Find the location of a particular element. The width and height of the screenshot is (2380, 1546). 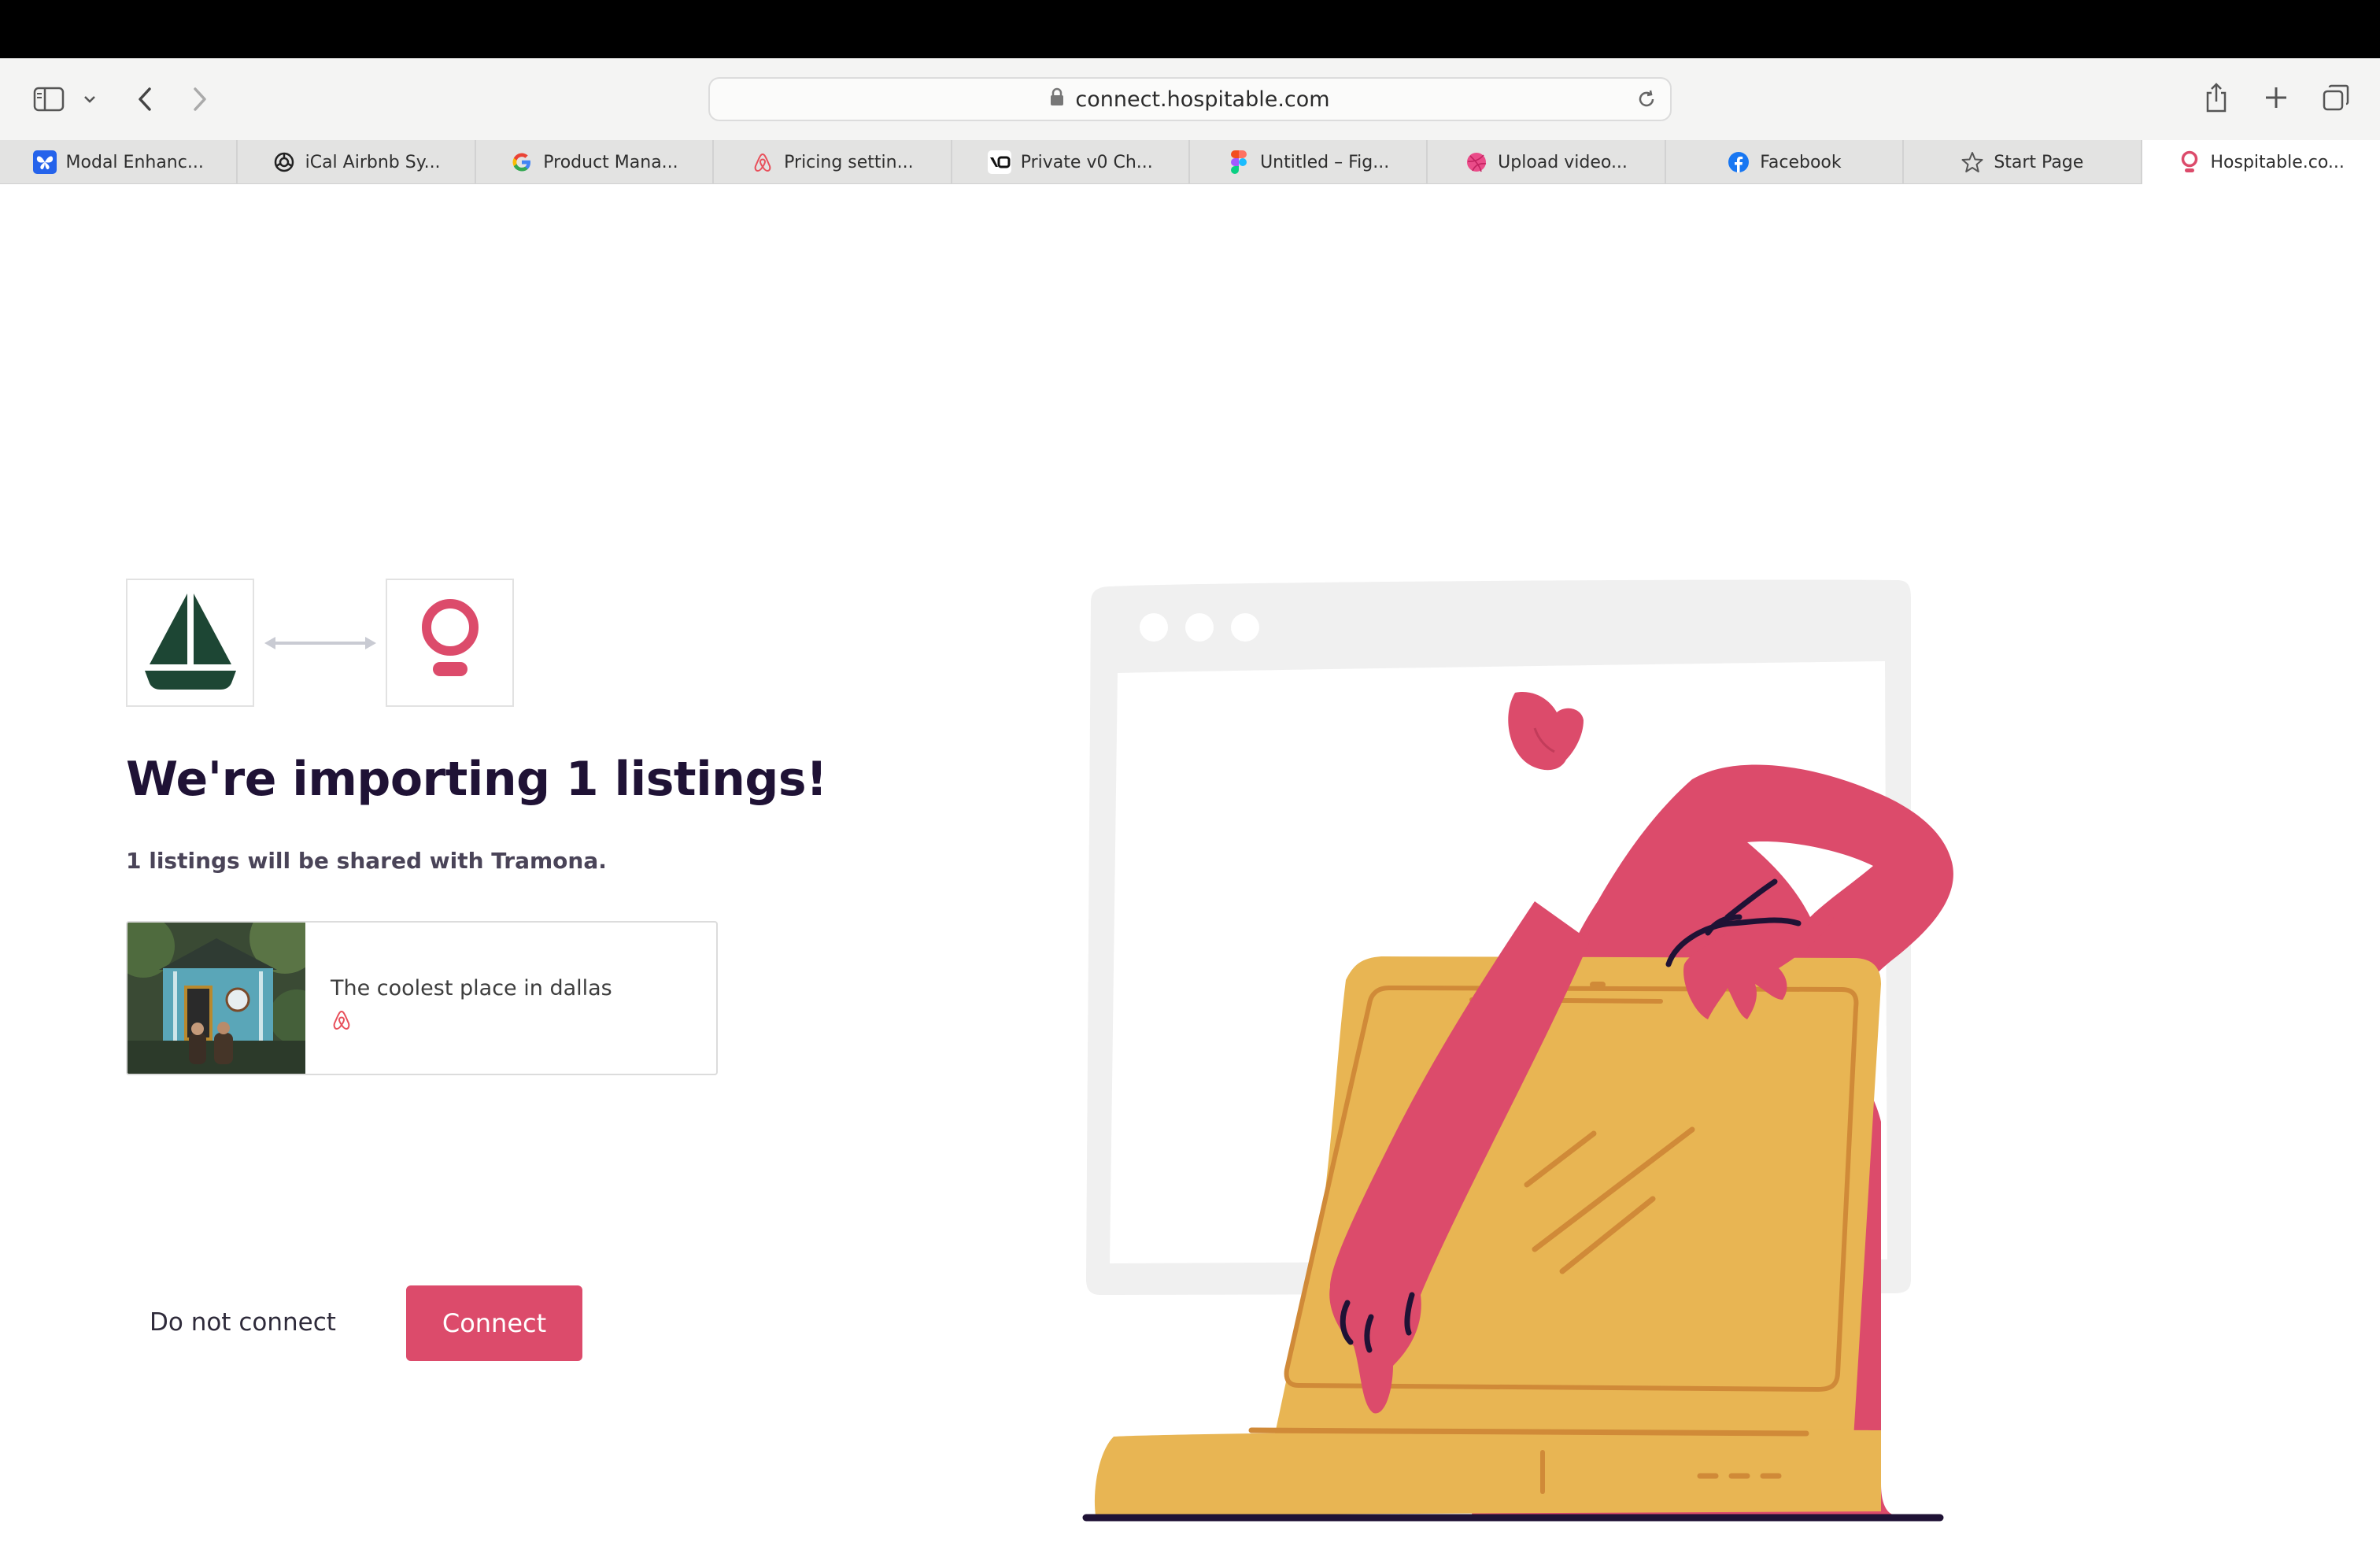

double-arrow-icon is located at coordinates (320, 645).